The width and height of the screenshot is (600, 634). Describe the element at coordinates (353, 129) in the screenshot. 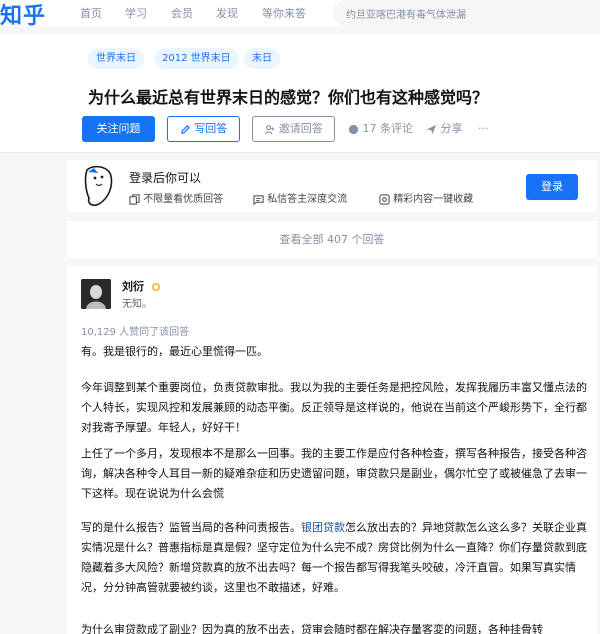

I see `comment-icon` at that location.